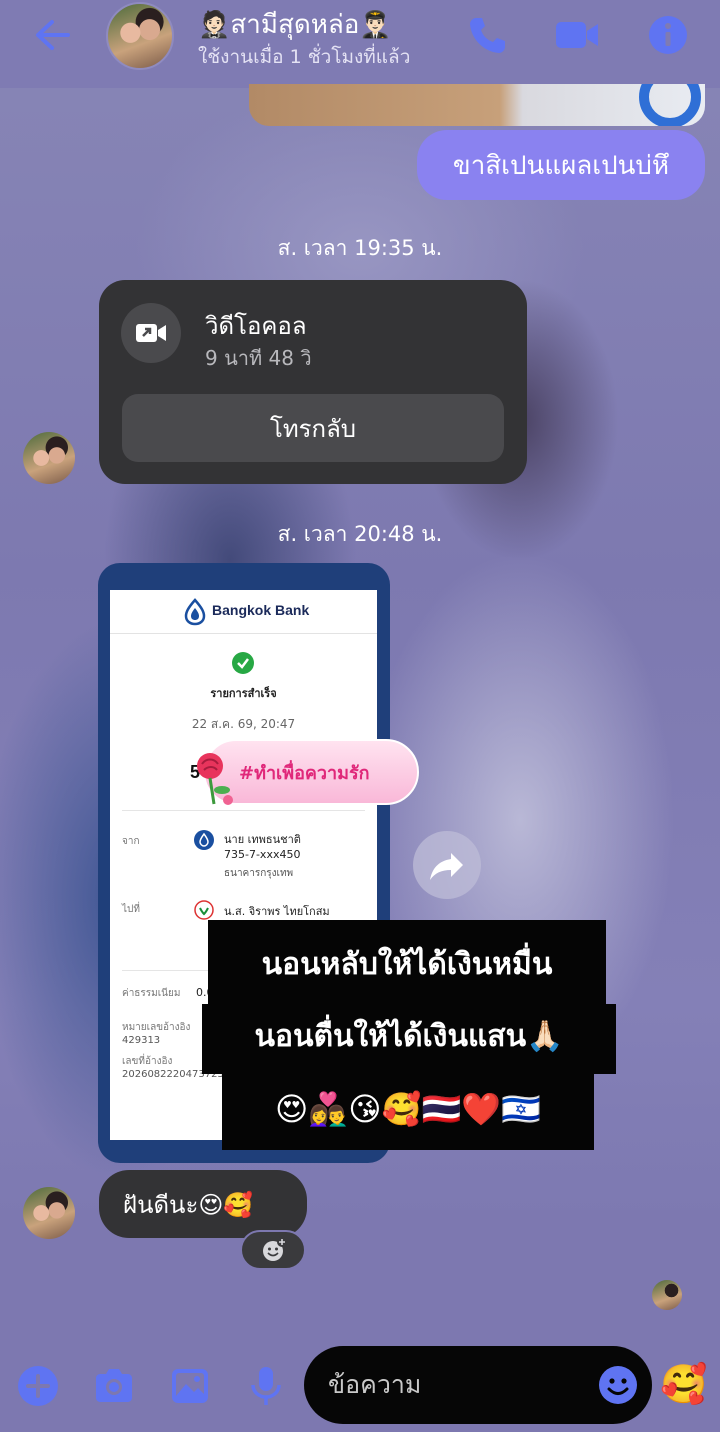 Image resolution: width=720 pixels, height=1432 pixels. Describe the element at coordinates (141, 1040) in the screenshot. I see `receipt-ref-value: 429313` at that location.